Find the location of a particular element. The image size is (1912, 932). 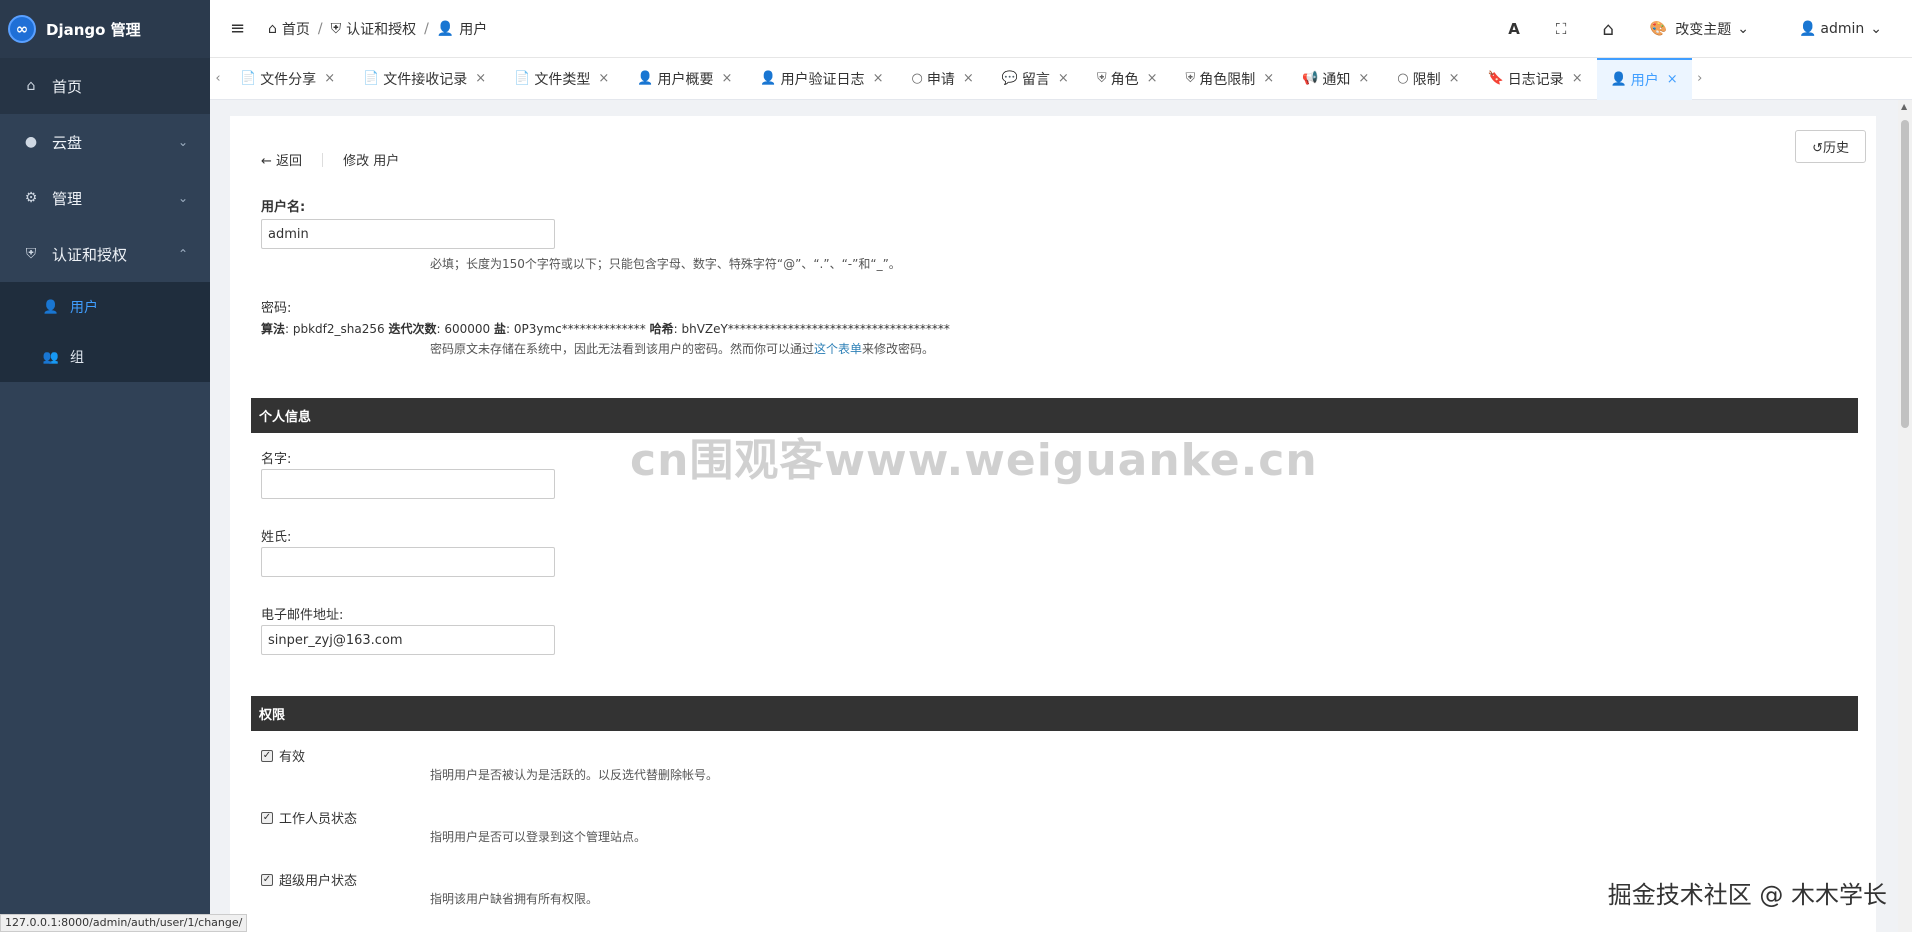

sidebar-item-label: 组 is located at coordinates (77, 358).